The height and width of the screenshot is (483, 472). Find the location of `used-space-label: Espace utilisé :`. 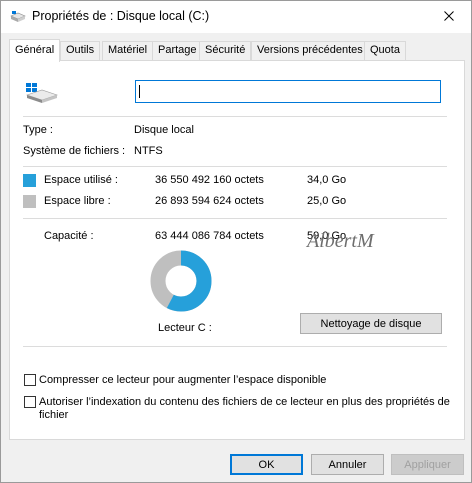

used-space-label: Espace utilisé : is located at coordinates (81, 180).